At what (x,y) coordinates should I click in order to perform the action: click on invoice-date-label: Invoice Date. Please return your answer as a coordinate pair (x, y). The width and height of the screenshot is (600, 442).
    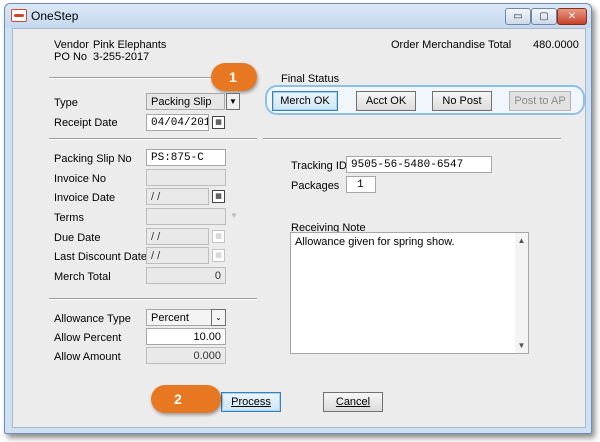
    Looking at the image, I should click on (85, 198).